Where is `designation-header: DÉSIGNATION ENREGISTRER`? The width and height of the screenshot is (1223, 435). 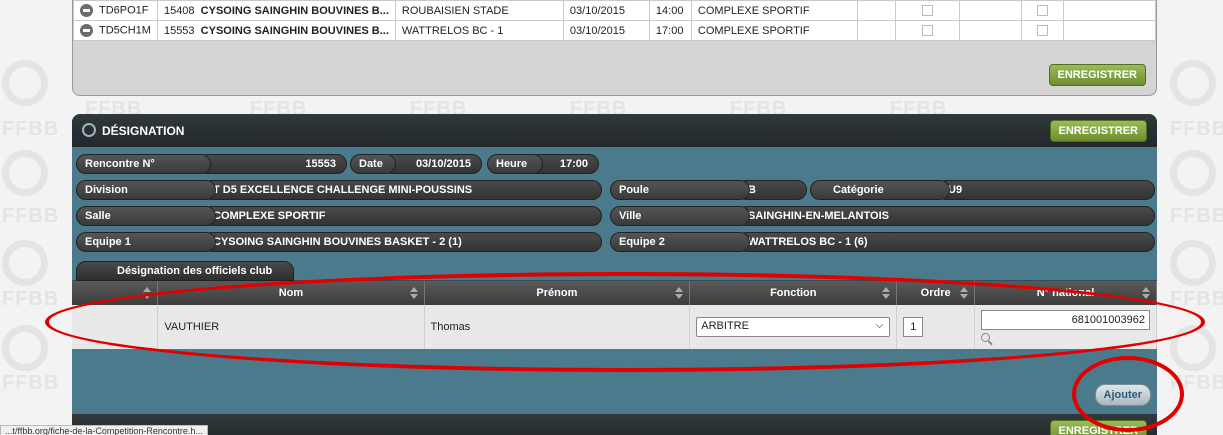 designation-header: DÉSIGNATION ENREGISTRER is located at coordinates (614, 130).